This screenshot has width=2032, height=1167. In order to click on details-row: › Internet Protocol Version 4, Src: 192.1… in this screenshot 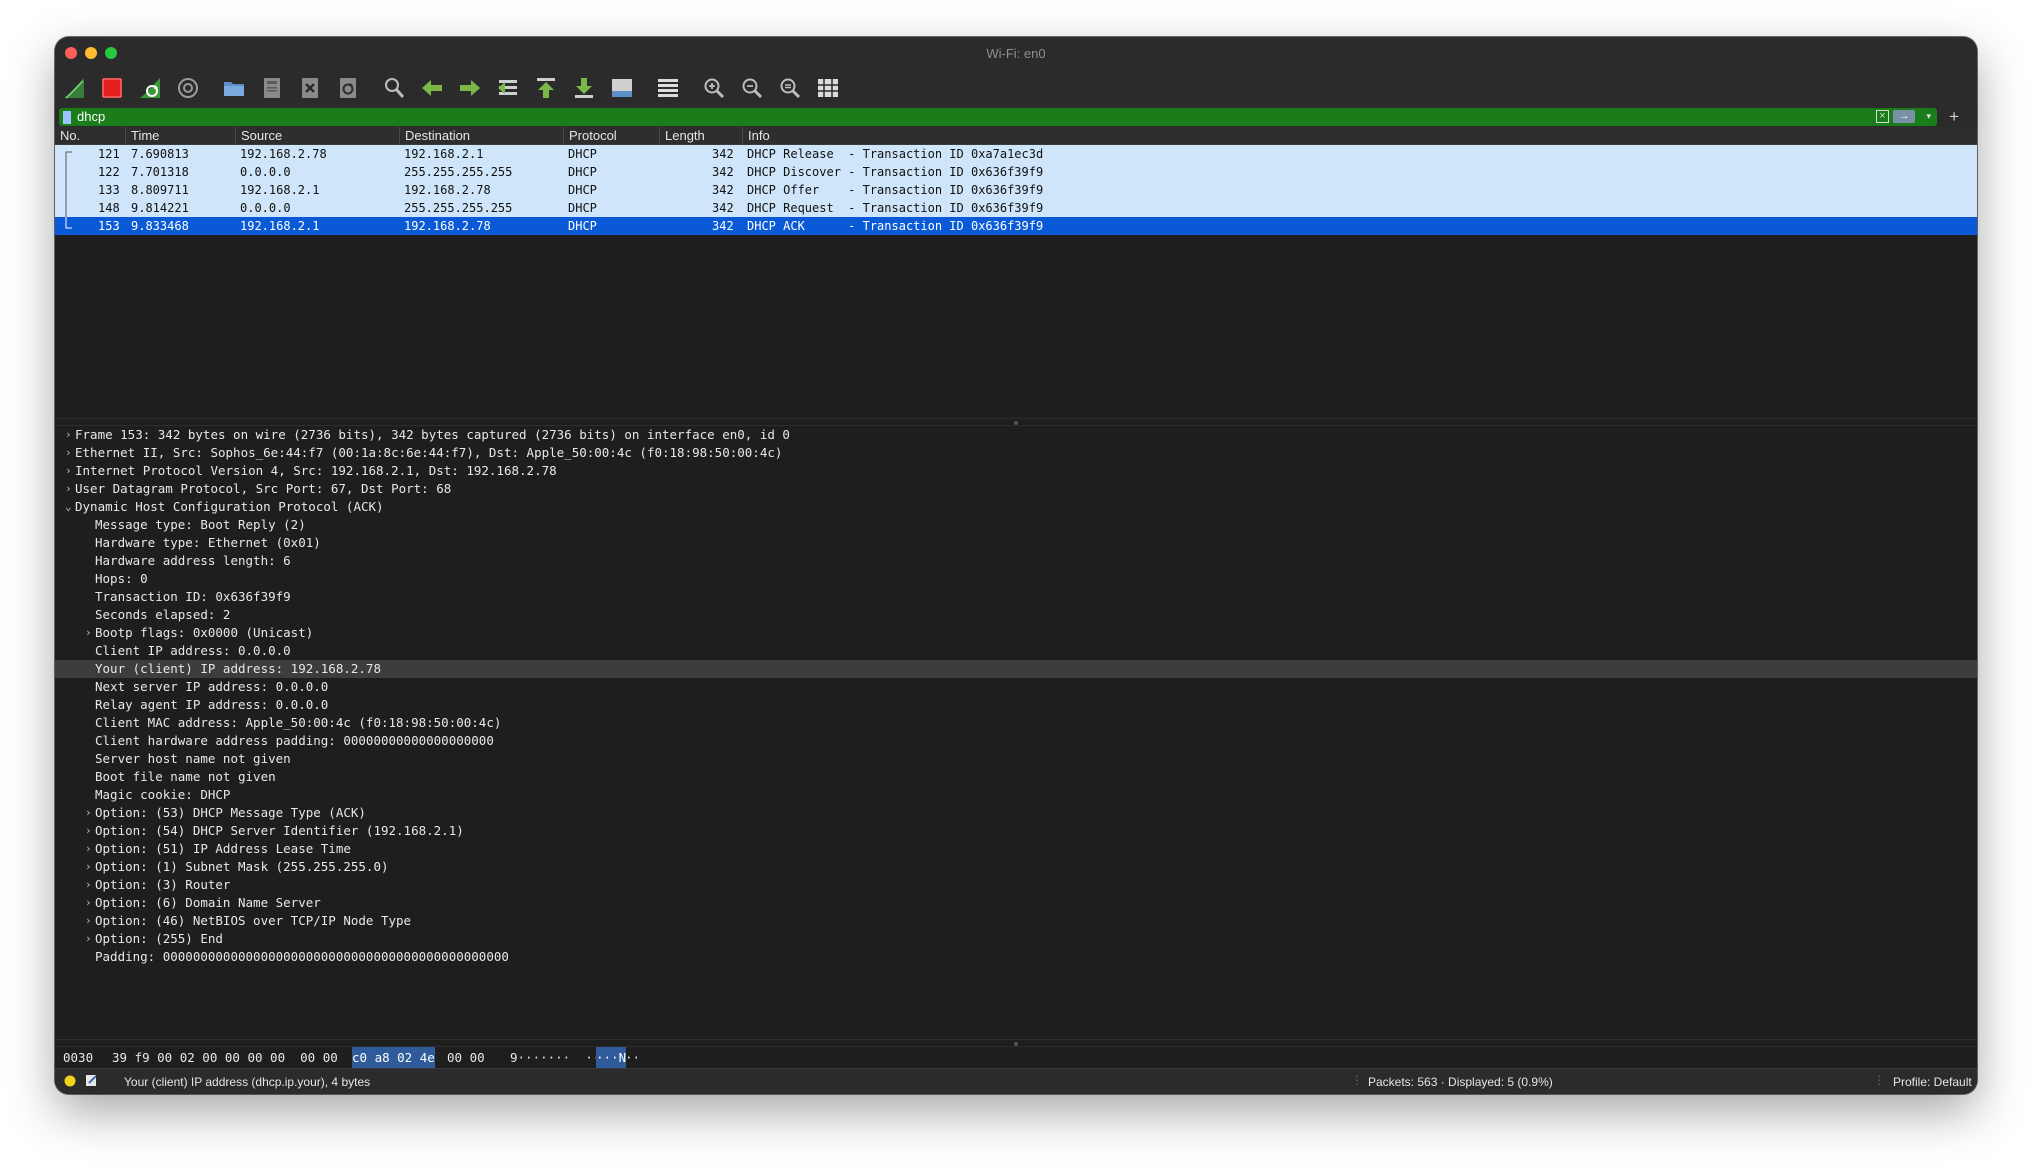, I will do `click(1016, 471)`.